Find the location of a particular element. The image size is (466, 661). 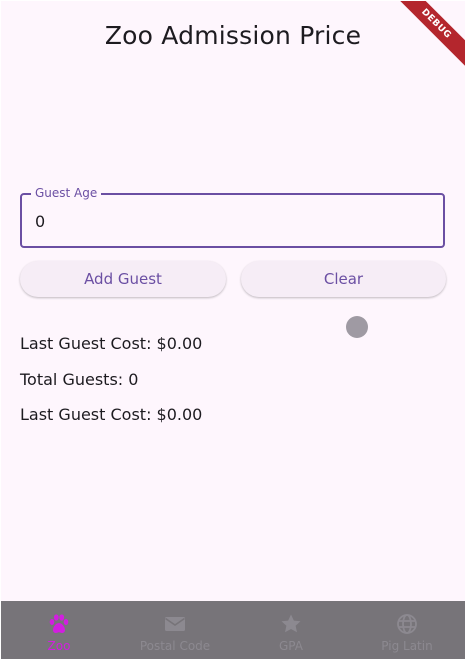

nav-item-gpa: GPA is located at coordinates (291, 630).